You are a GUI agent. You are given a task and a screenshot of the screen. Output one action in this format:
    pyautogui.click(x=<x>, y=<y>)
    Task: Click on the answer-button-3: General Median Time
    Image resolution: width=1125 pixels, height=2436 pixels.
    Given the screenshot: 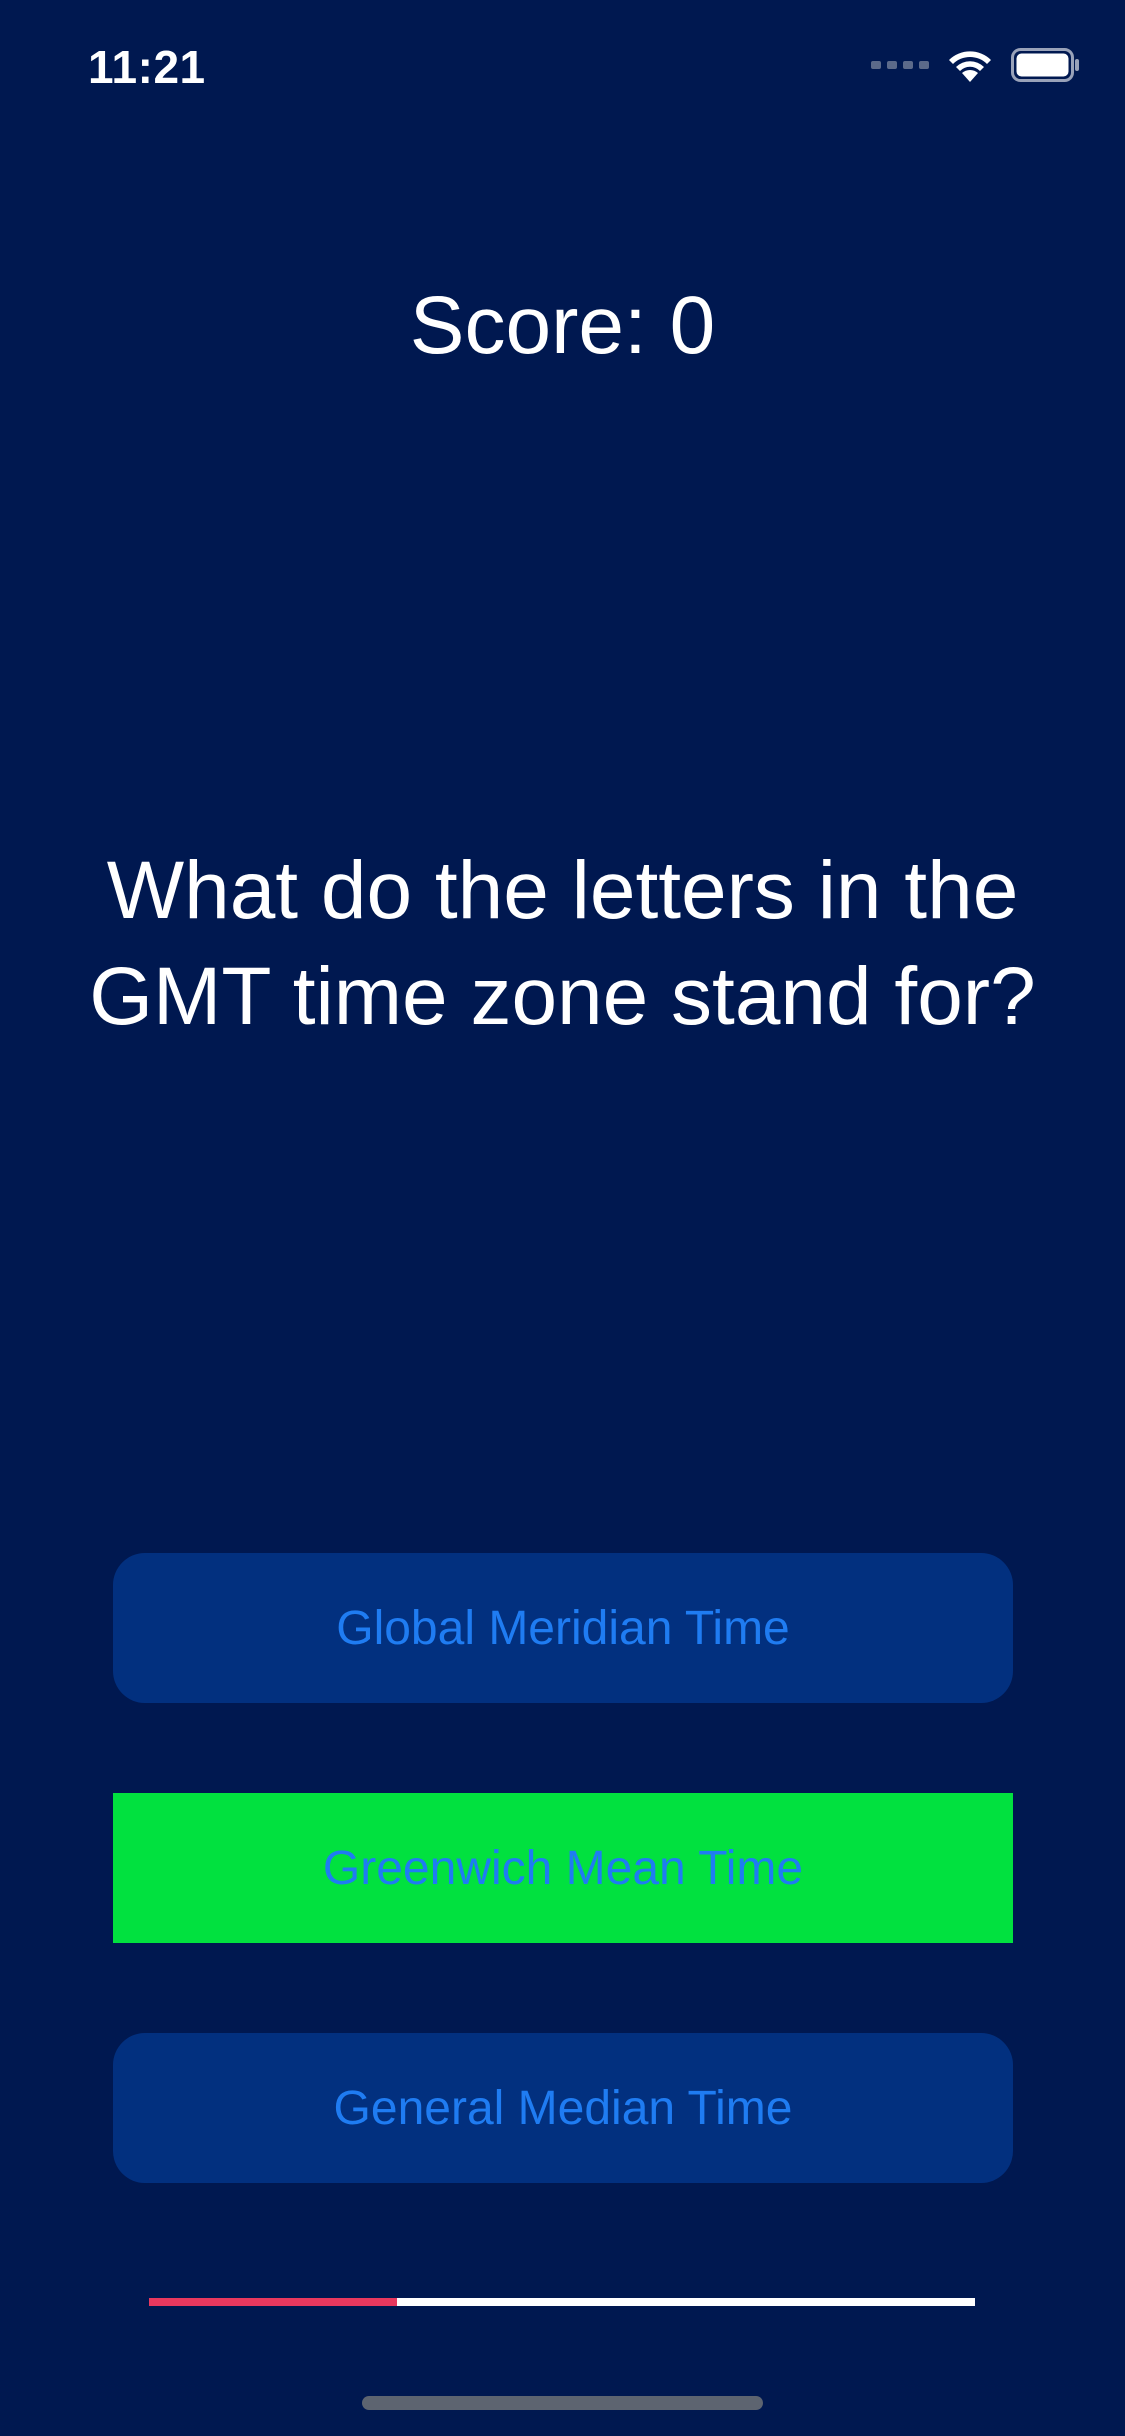 What is the action you would take?
    pyautogui.click(x=563, y=2108)
    